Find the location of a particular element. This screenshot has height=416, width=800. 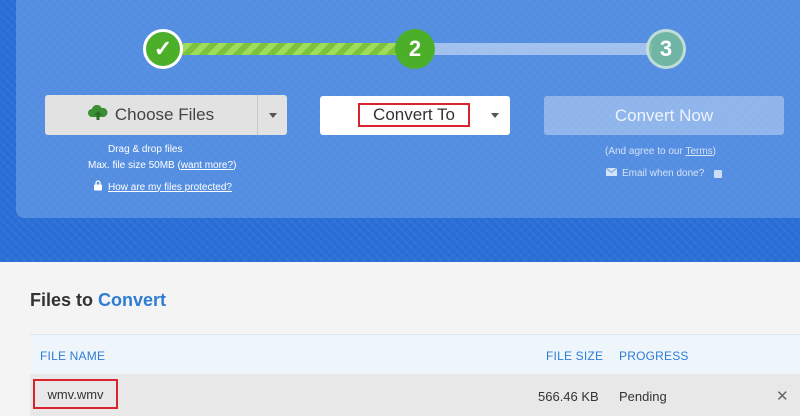

choose-files-label: Choose Files is located at coordinates (164, 114).